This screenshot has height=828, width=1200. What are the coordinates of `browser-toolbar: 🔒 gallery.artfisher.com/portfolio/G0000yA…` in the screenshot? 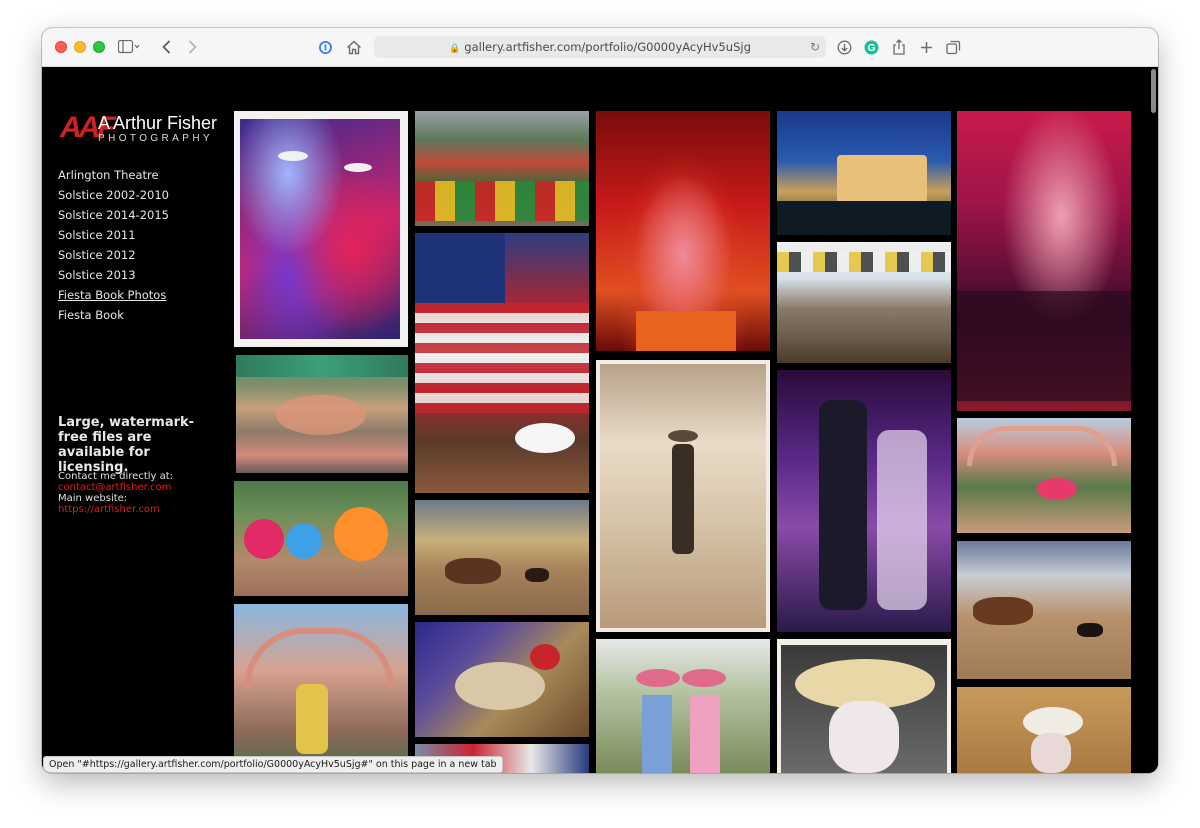 It's located at (600, 47).